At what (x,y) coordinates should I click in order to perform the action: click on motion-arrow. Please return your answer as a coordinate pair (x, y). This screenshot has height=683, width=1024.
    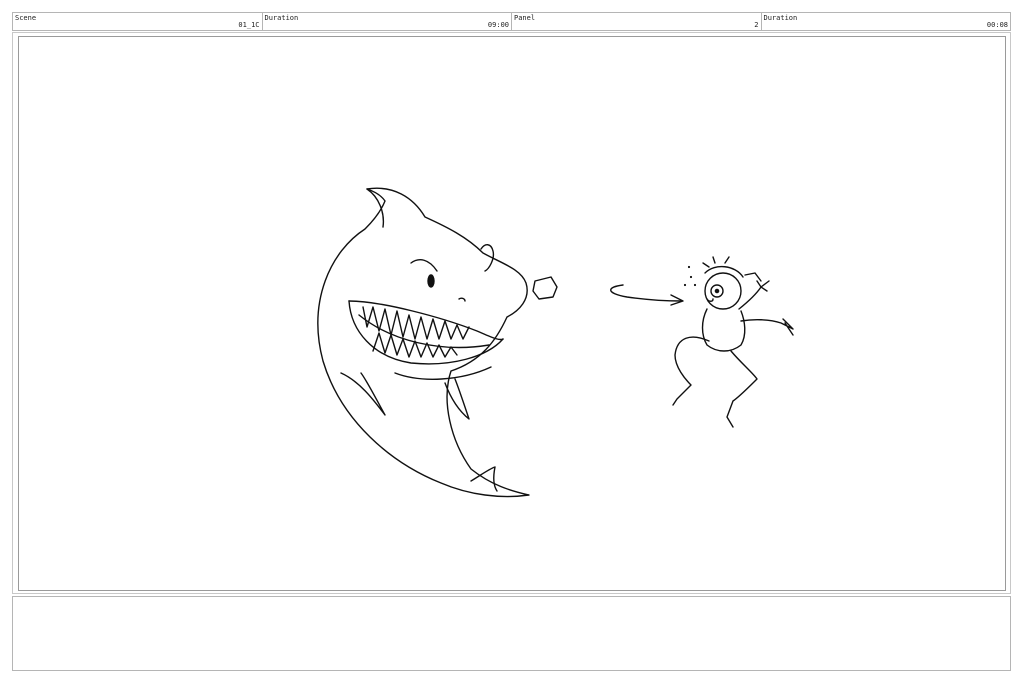
    Looking at the image, I should click on (647, 295).